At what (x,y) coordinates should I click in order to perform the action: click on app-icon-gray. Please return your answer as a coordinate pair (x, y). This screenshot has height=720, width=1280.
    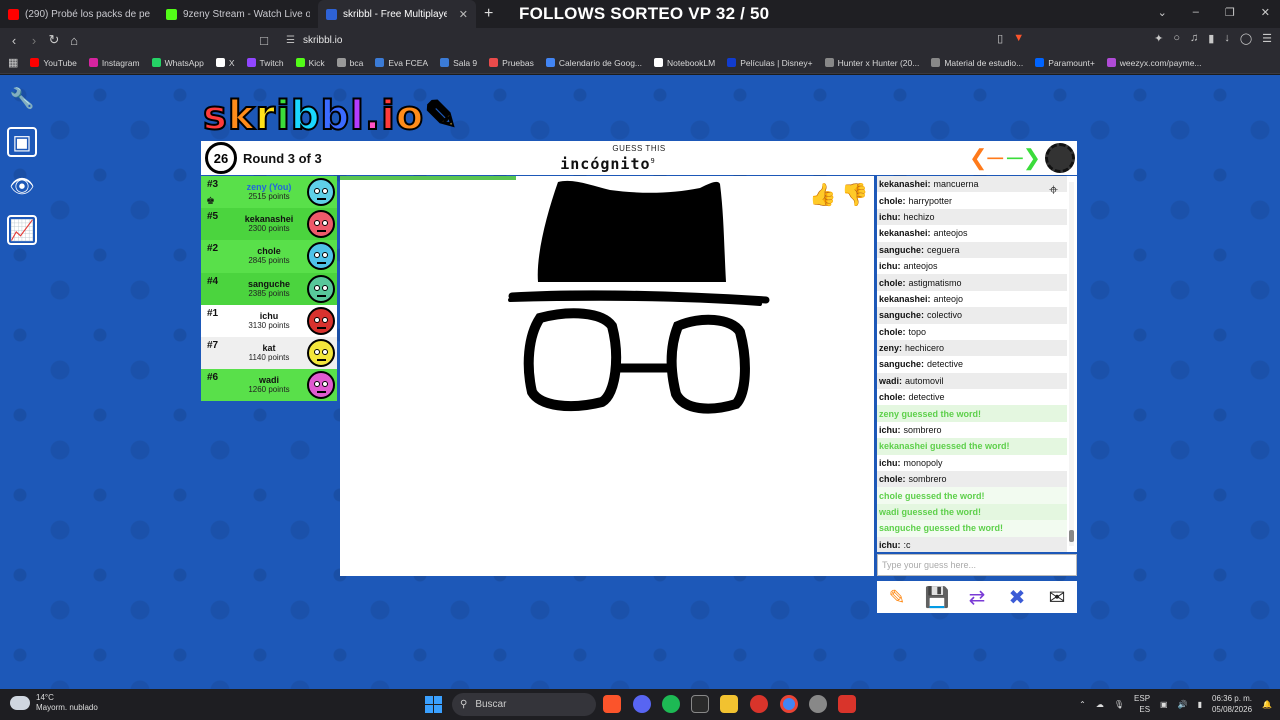
    Looking at the image, I should click on (818, 704).